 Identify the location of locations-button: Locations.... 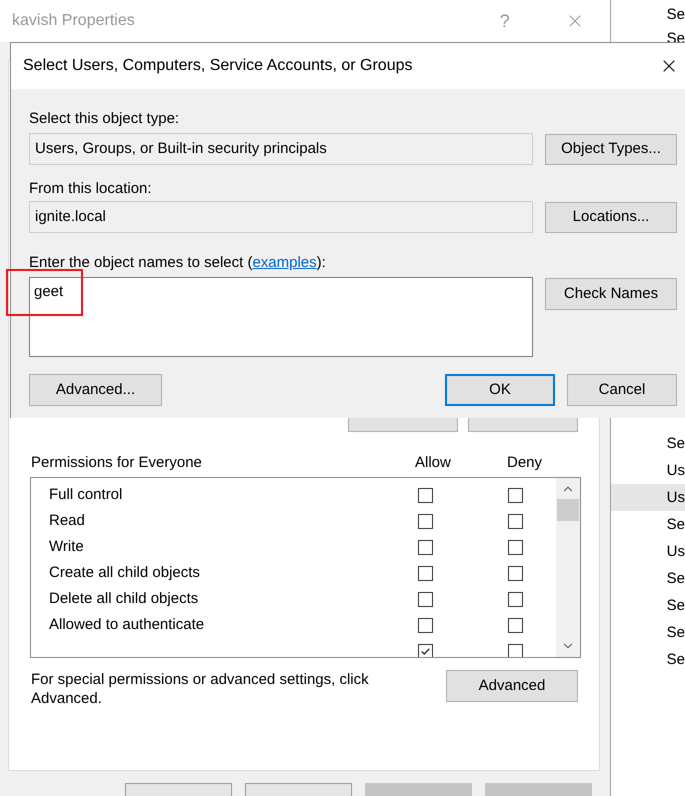
(611, 217).